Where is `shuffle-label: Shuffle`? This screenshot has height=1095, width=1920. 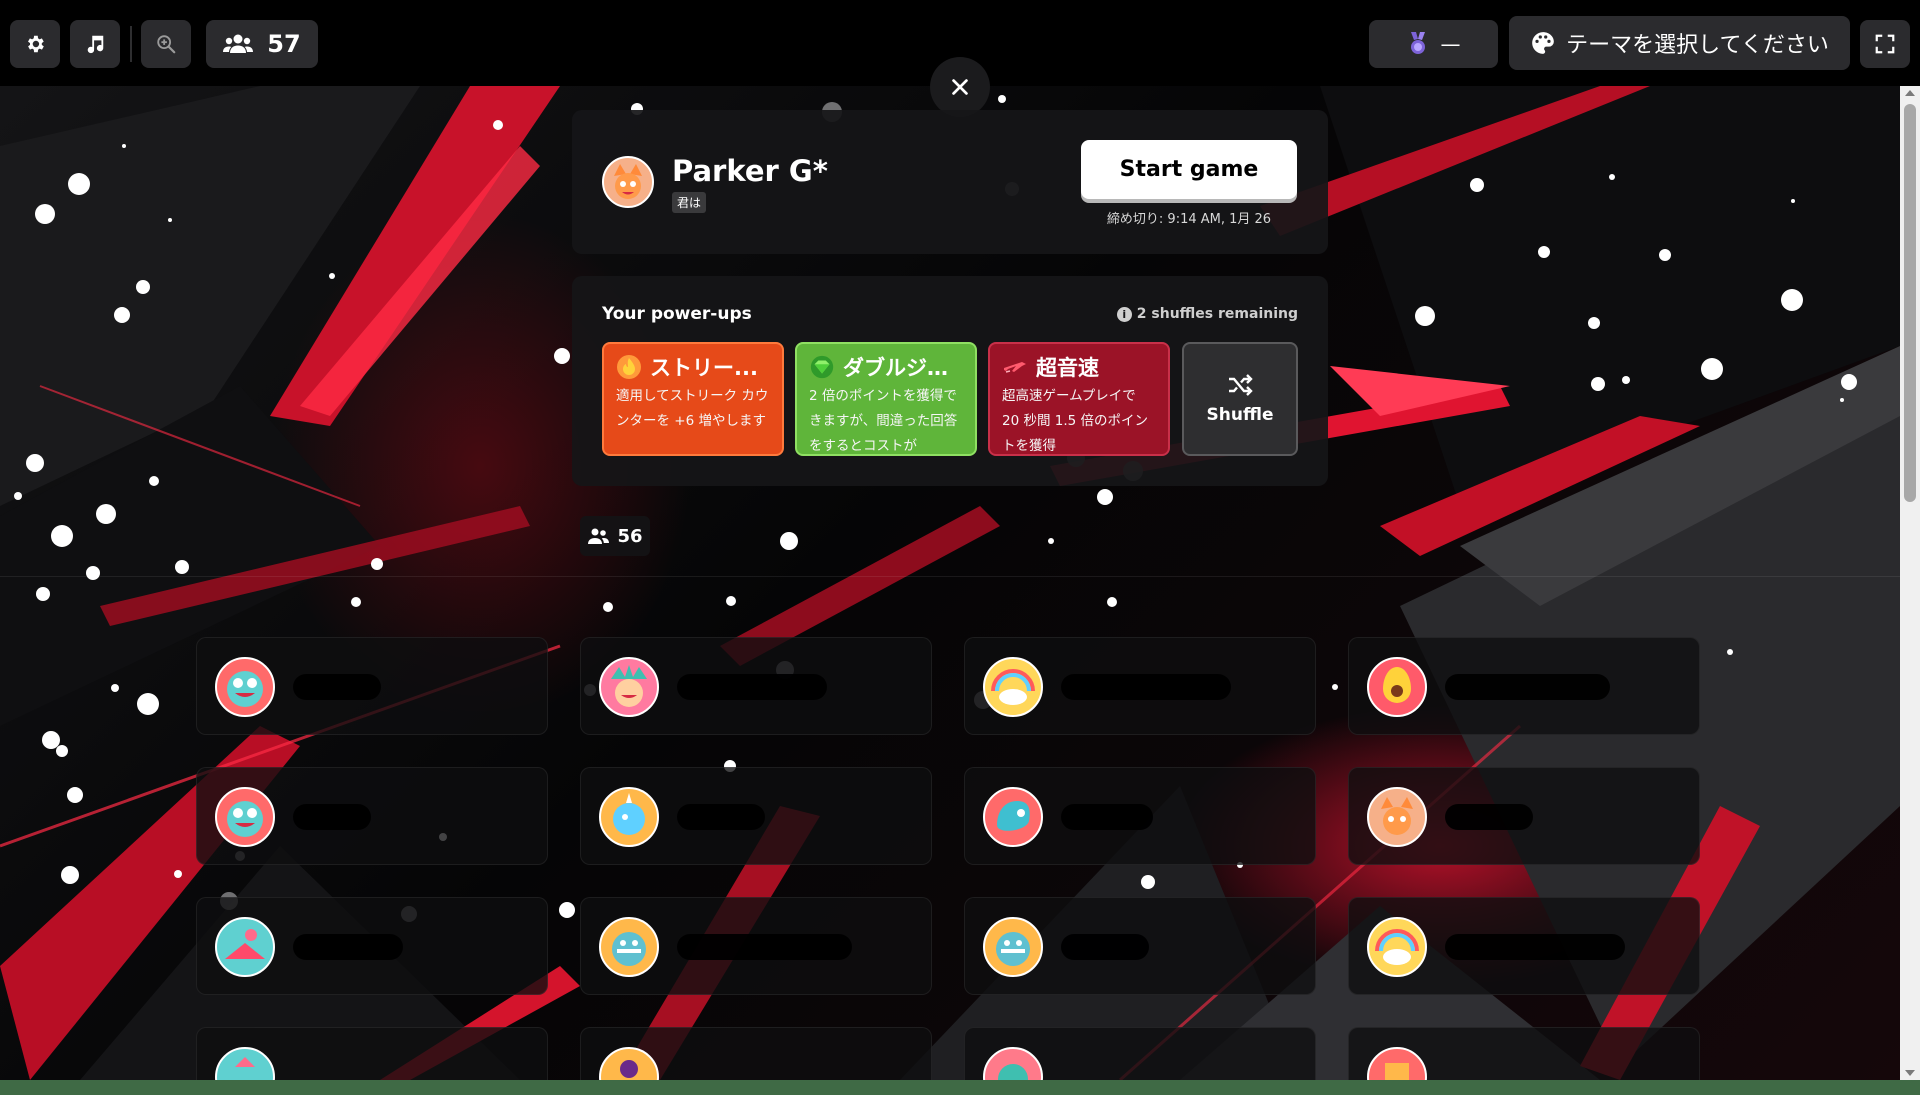
shuffle-label: Shuffle is located at coordinates (1240, 415).